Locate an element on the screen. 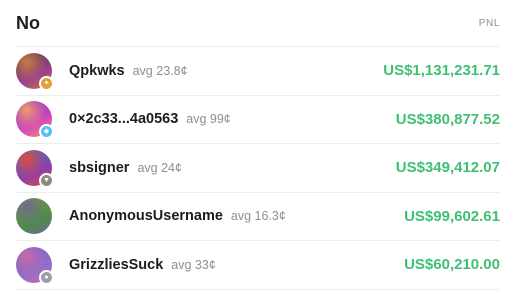  shield-badge-icon: ▼ is located at coordinates (46, 180).